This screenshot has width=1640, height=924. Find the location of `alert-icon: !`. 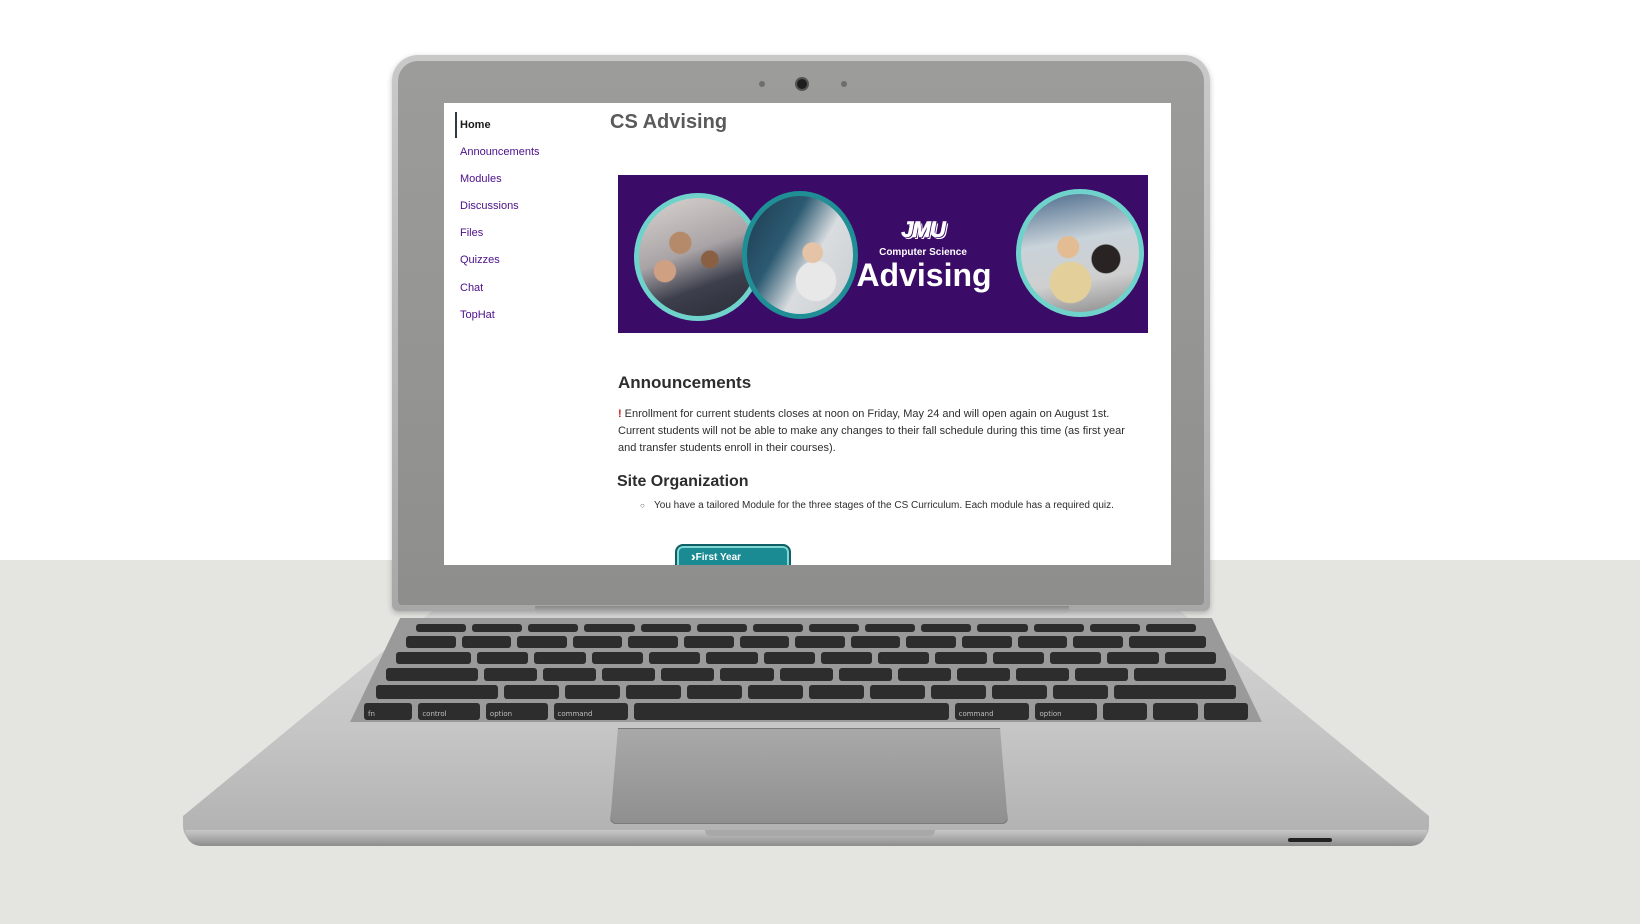

alert-icon: ! is located at coordinates (620, 414).